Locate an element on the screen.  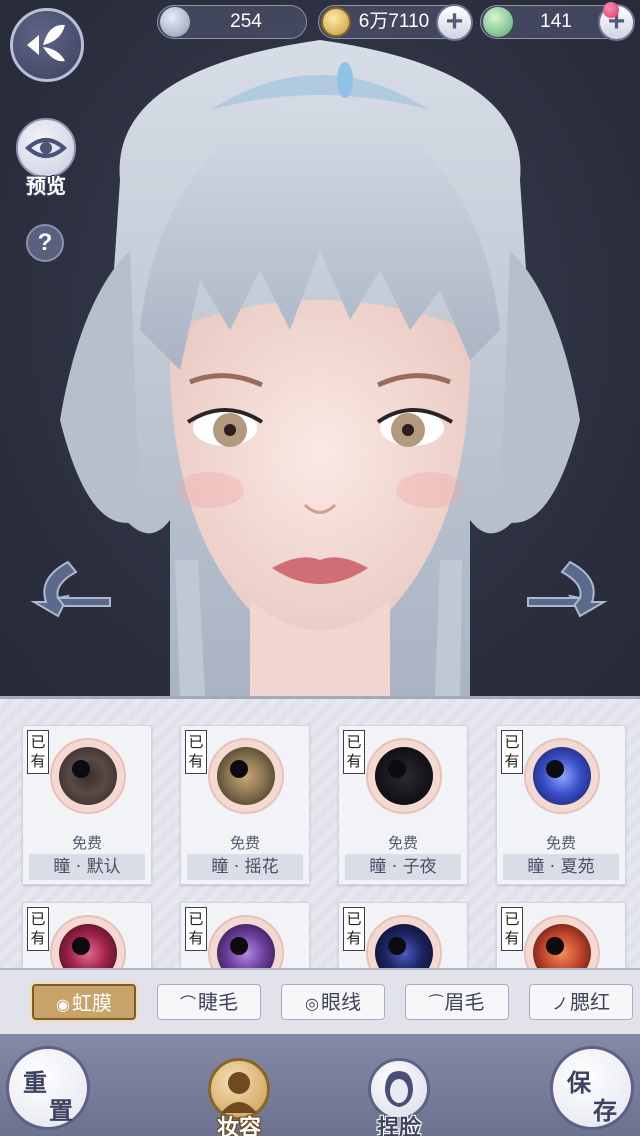
makeup-mode-label: 妆容 is located at coordinates (238, 1125).